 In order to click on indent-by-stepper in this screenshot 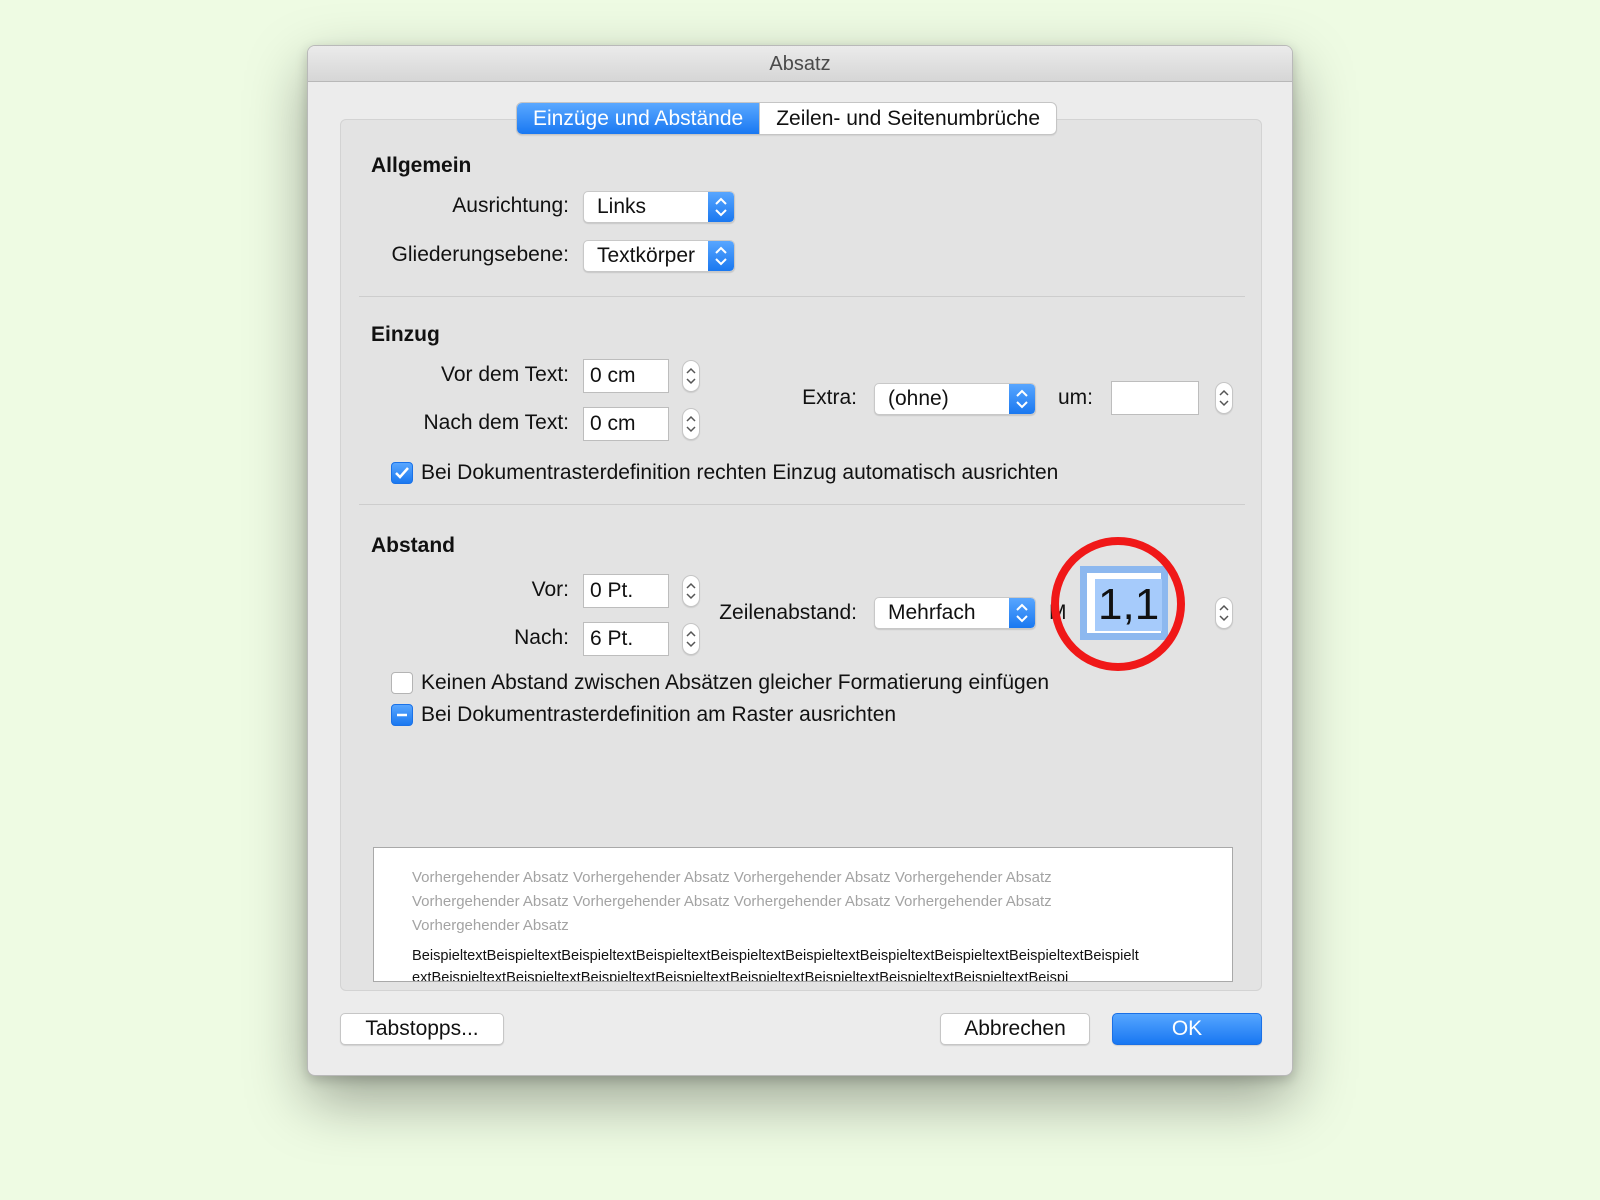, I will do `click(1224, 398)`.